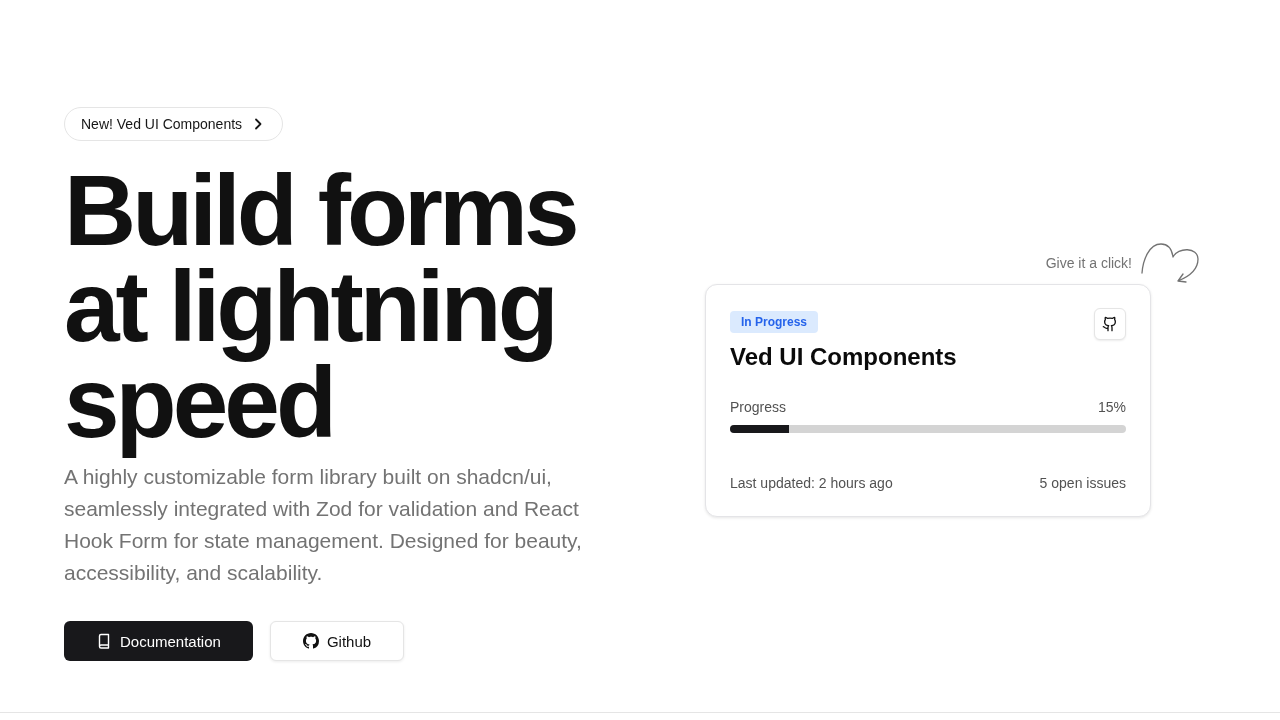 Image resolution: width=1280 pixels, height=720 pixels. What do you see at coordinates (1170, 263) in the screenshot?
I see `curved-arrow-icon` at bounding box center [1170, 263].